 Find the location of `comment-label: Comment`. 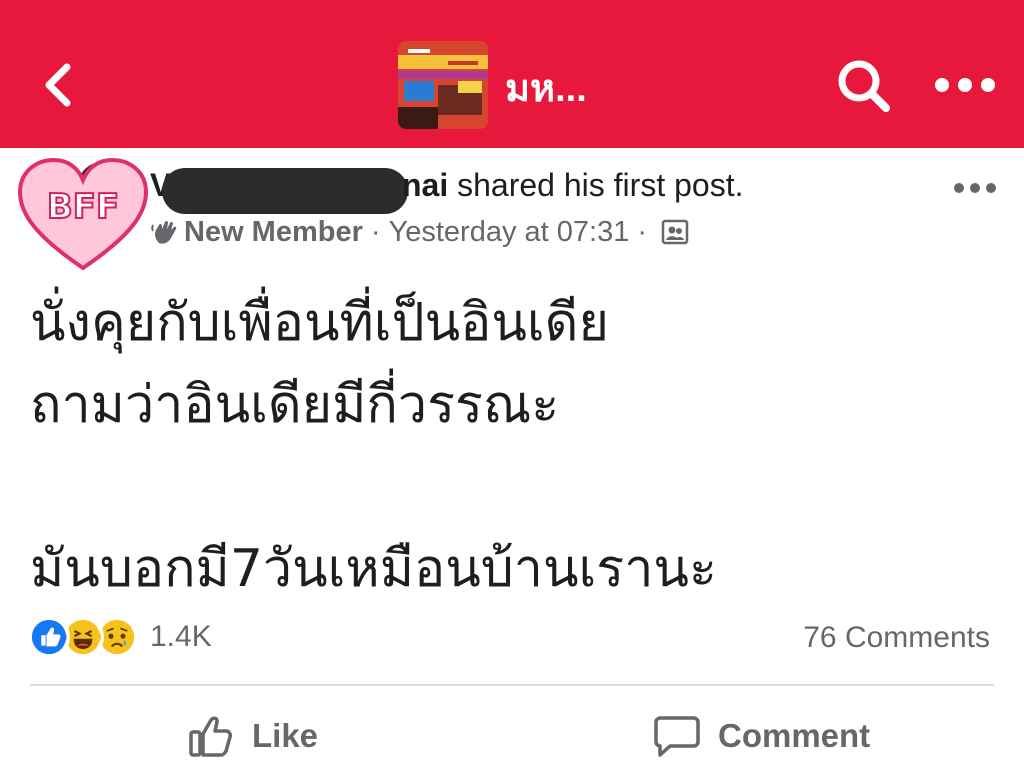

comment-label: Comment is located at coordinates (794, 735).